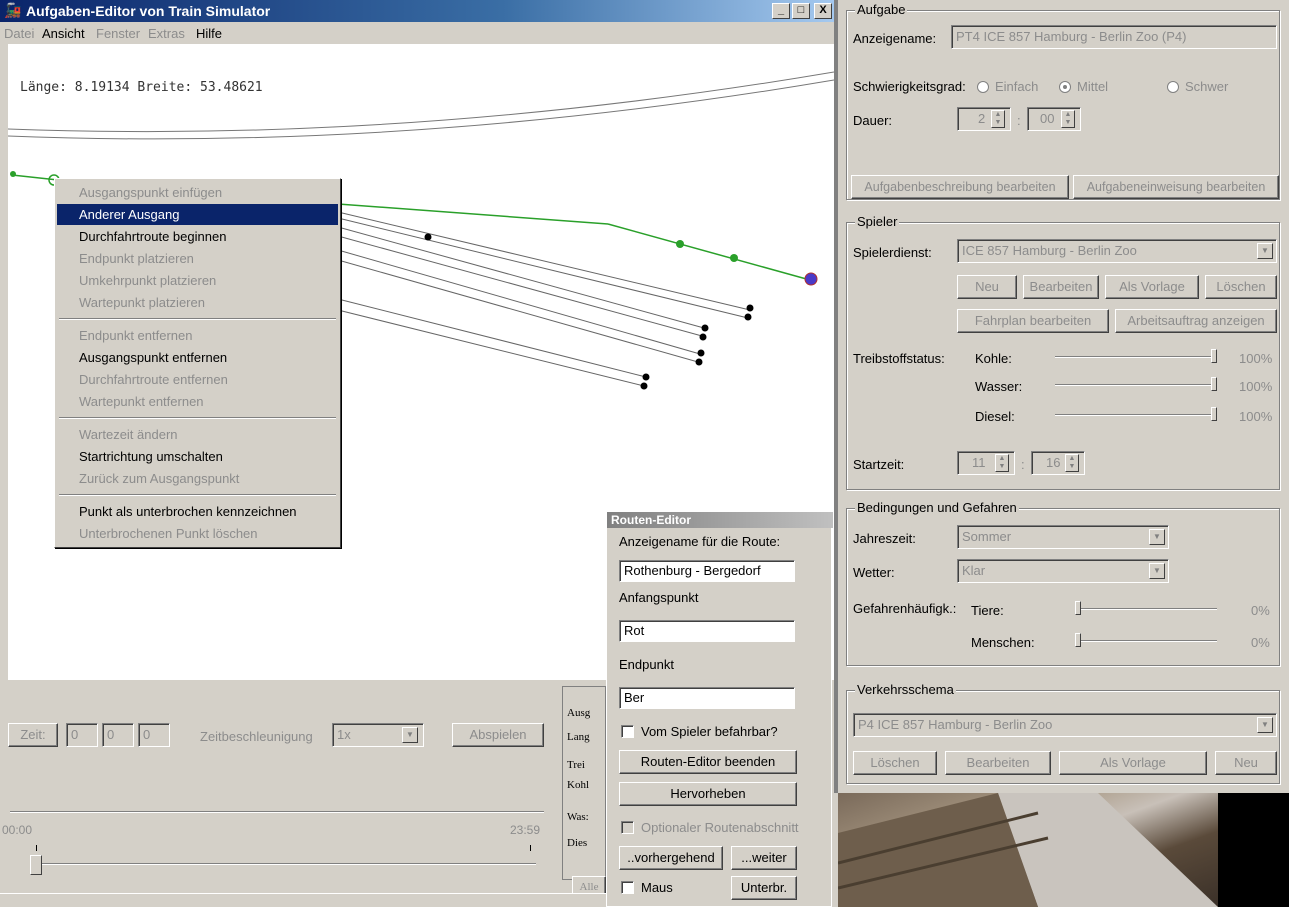 The image size is (1289, 907). What do you see at coordinates (19, 33) in the screenshot?
I see `menu-datei: Datei` at bounding box center [19, 33].